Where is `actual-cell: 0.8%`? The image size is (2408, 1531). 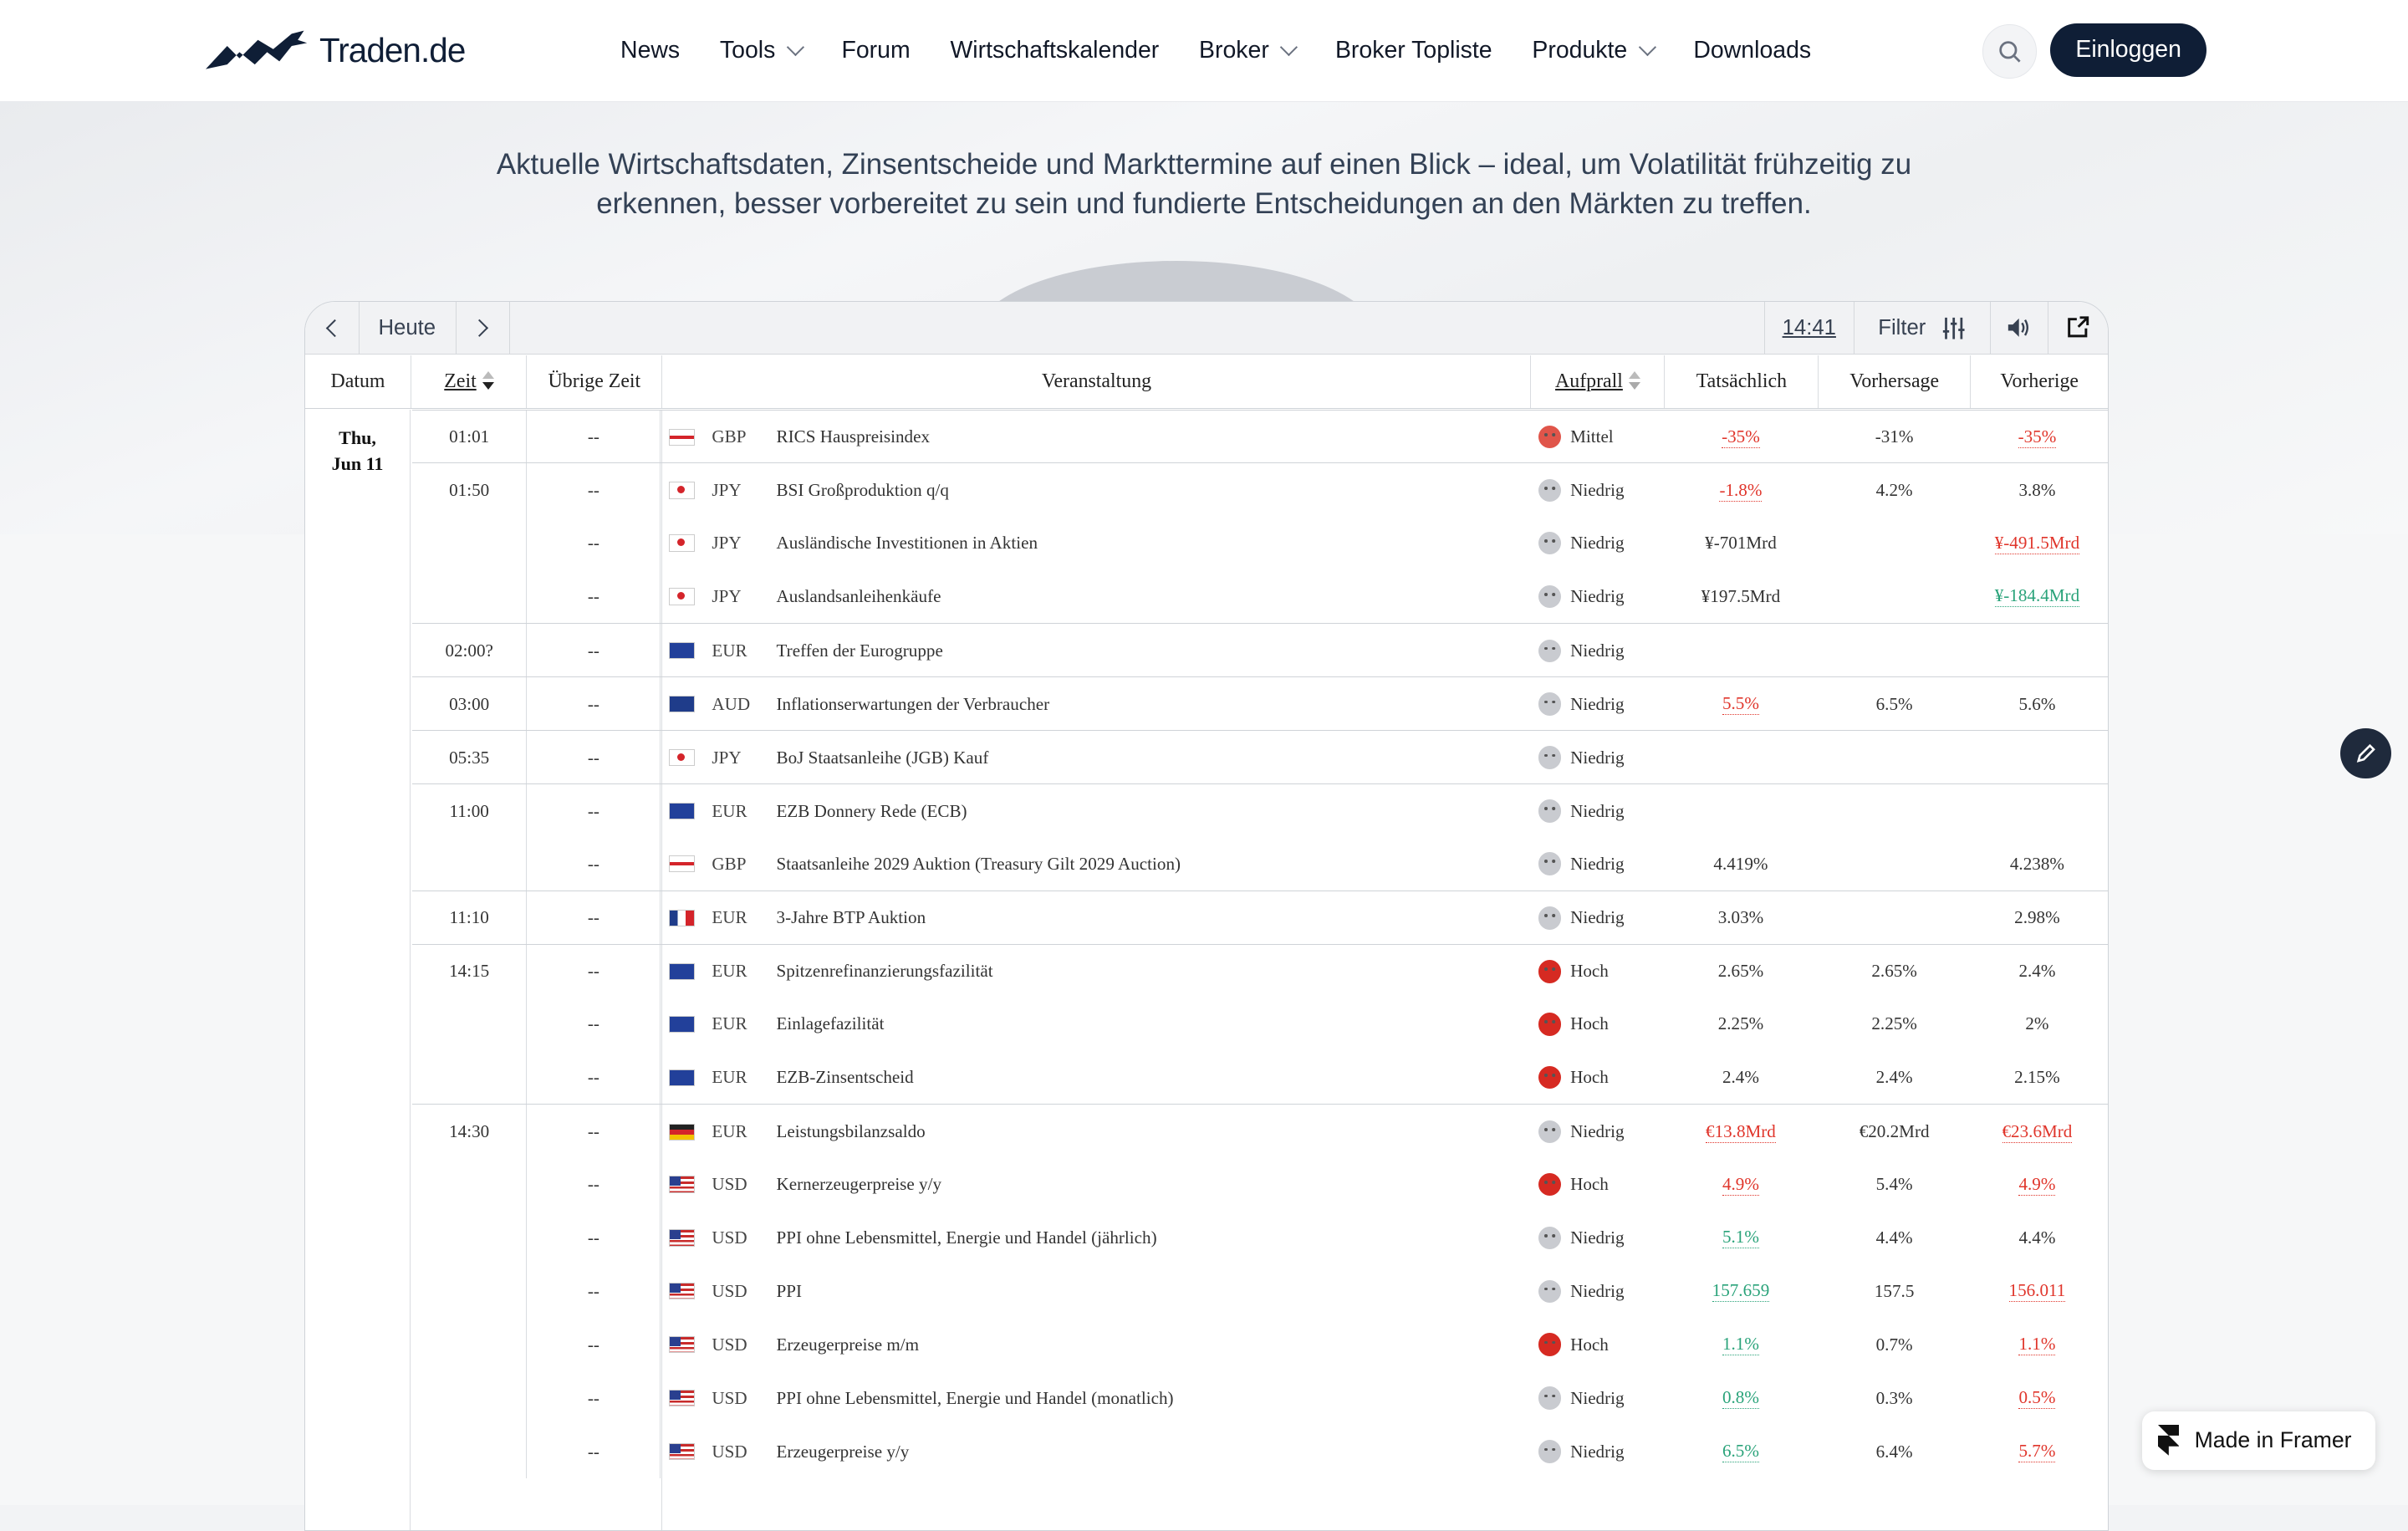
actual-cell: 0.8% is located at coordinates (1741, 1398).